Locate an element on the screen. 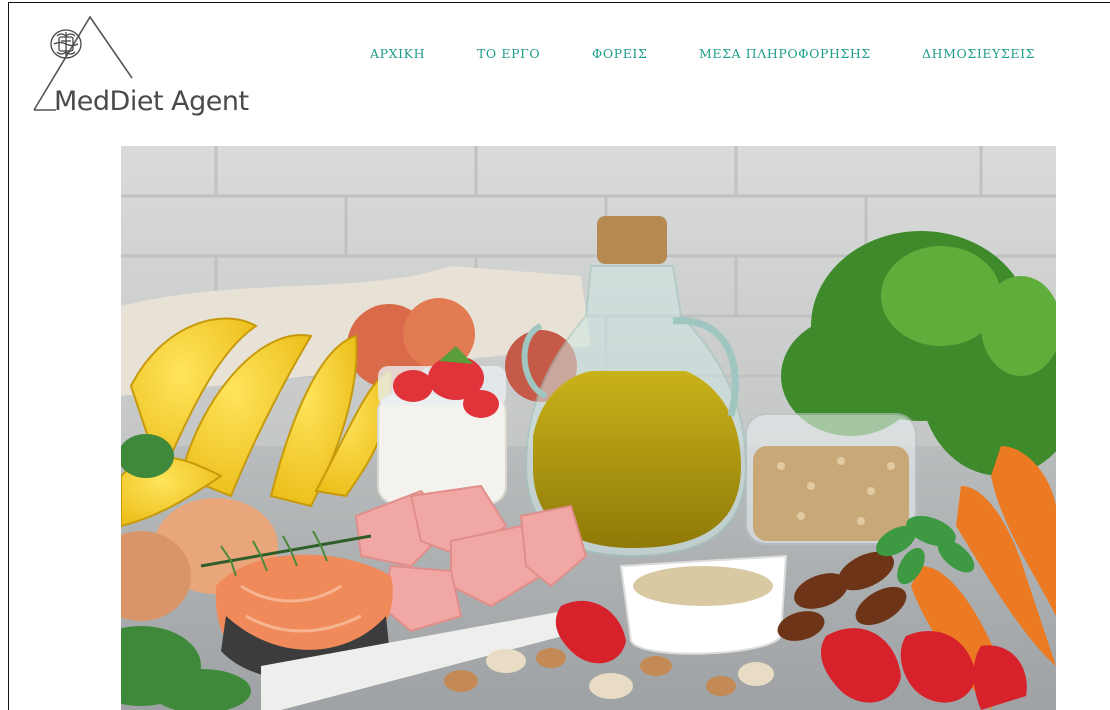  nav-item-project: ΤΟ ΕΡΓΟ is located at coordinates (508, 53).